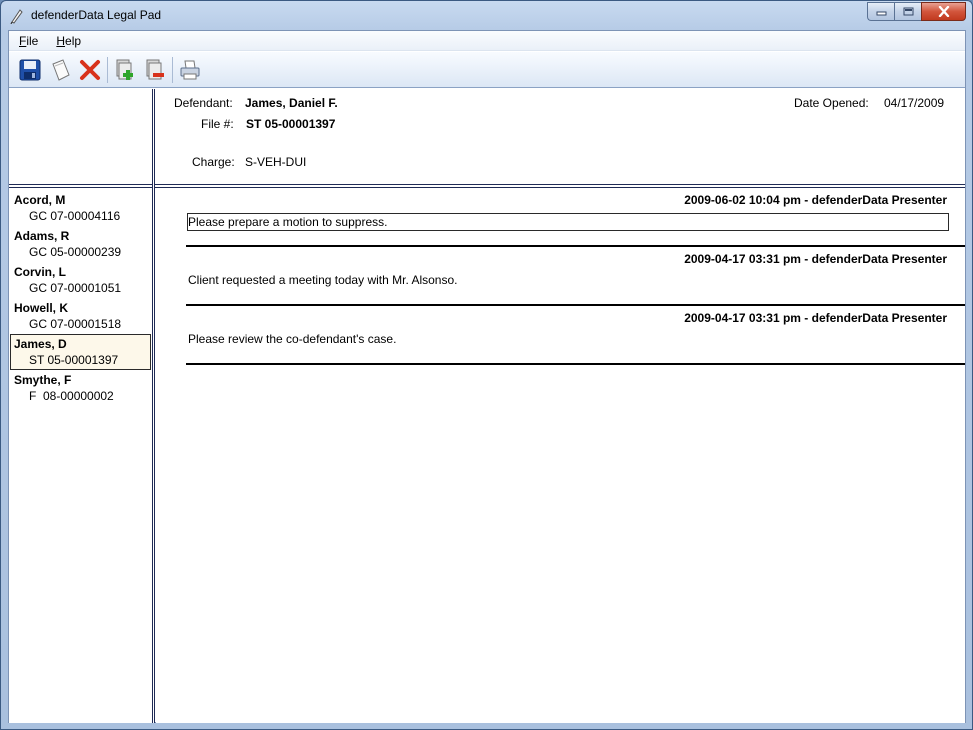  I want to click on defendant-label: Defendant:, so click(203, 103).